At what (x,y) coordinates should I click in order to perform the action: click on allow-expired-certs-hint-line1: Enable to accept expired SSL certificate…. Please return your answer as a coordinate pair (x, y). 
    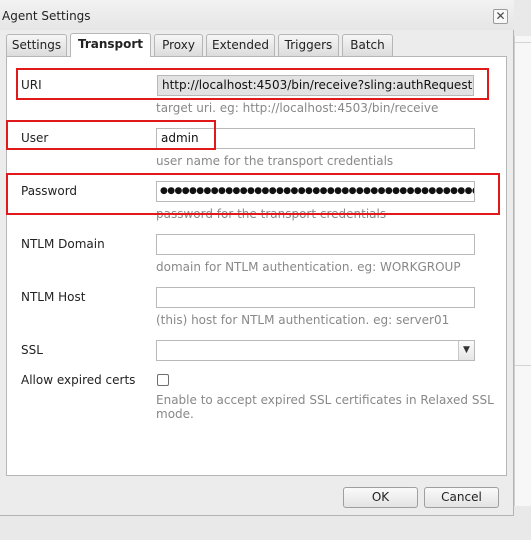
    Looking at the image, I should click on (325, 400).